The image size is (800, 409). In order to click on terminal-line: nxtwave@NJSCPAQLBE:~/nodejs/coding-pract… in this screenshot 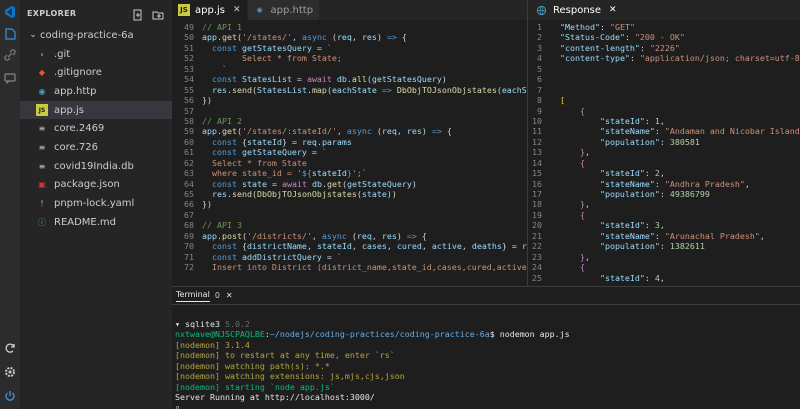, I will do `click(487, 334)`.